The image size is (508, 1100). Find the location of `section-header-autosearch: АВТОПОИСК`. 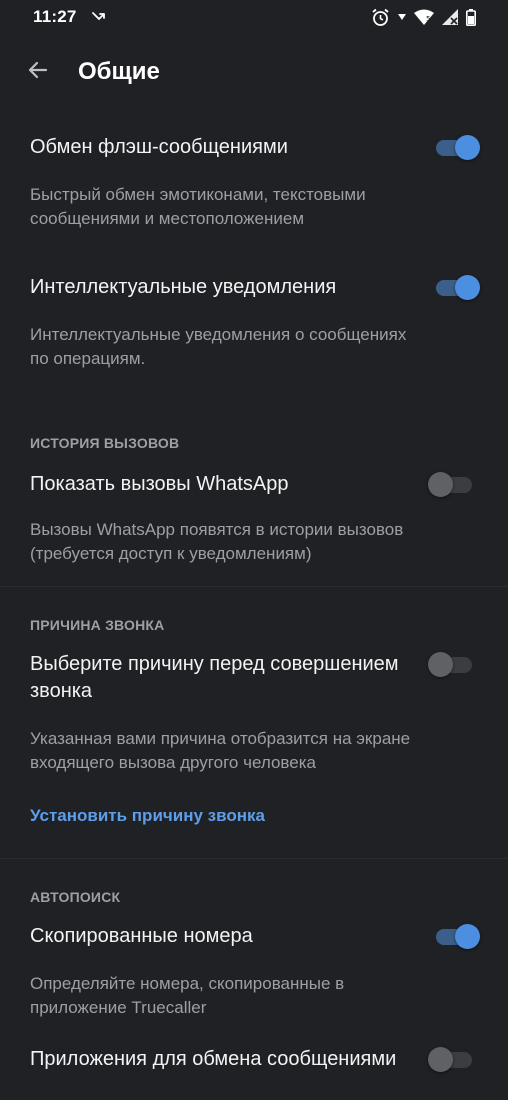

section-header-autosearch: АВТОПОИСК is located at coordinates (75, 897).